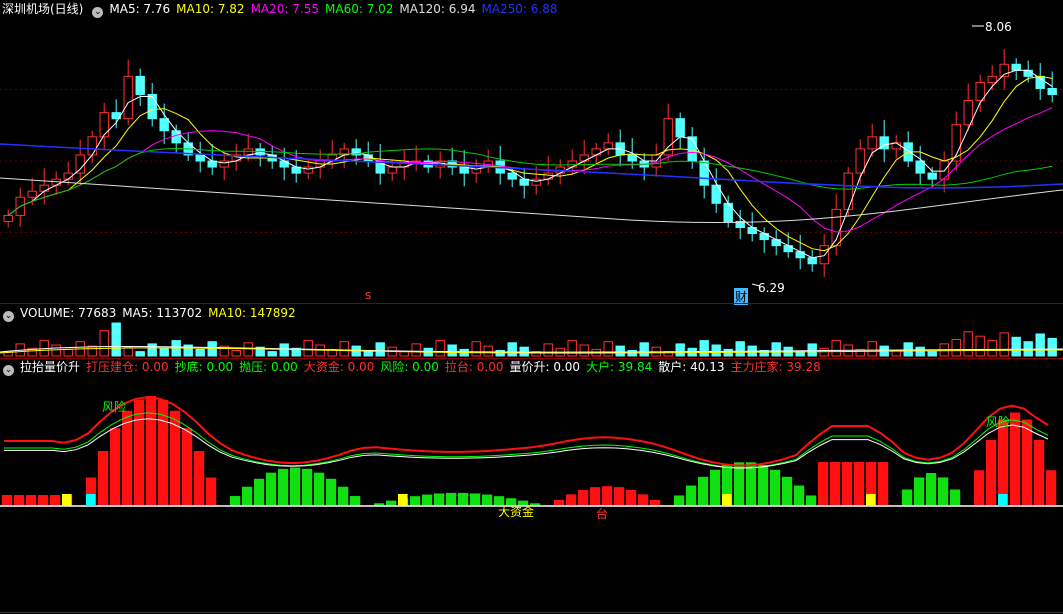 The width and height of the screenshot is (1063, 614). I want to click on risk-label-2: 风险, so click(998, 422).